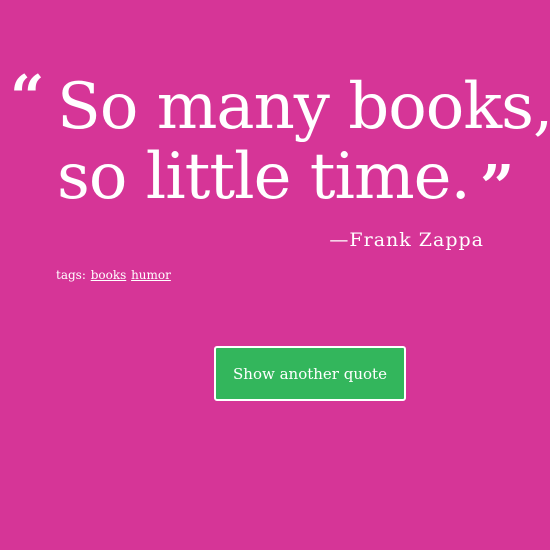  What do you see at coordinates (71, 275) in the screenshot?
I see `tags-label: tags:` at bounding box center [71, 275].